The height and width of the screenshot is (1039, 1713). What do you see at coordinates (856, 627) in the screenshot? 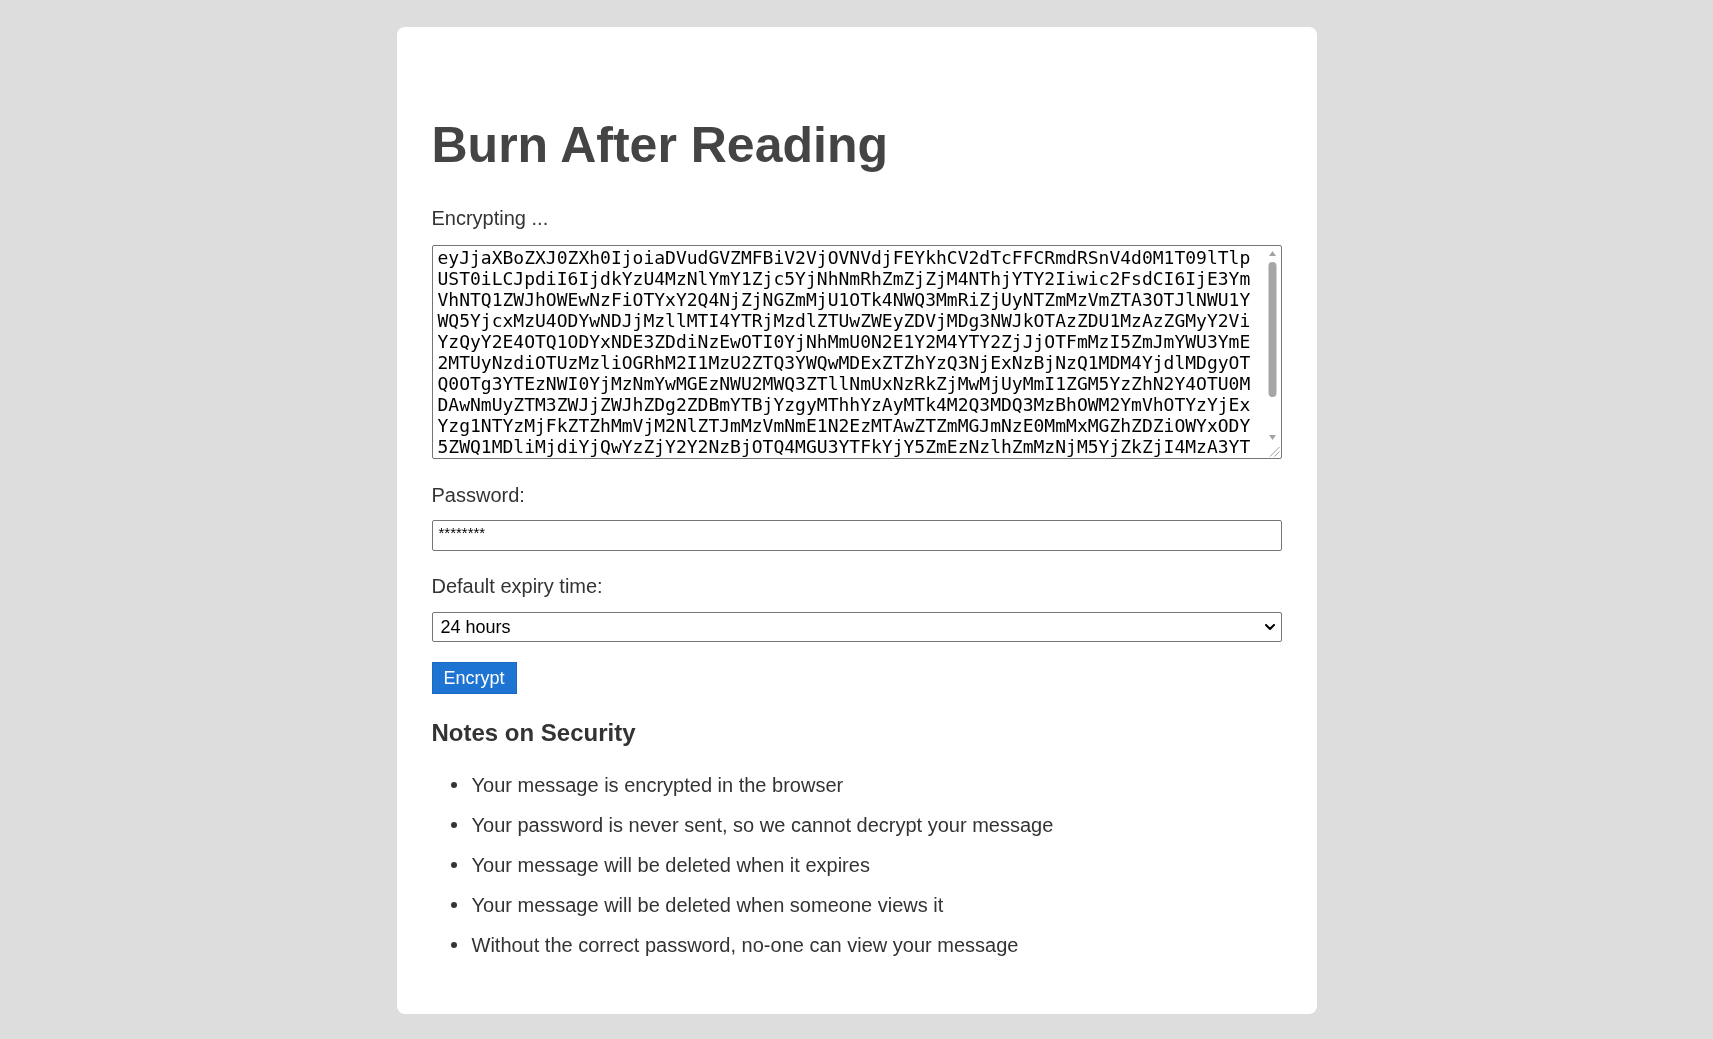
I see `expiry-select: 24 hours` at bounding box center [856, 627].